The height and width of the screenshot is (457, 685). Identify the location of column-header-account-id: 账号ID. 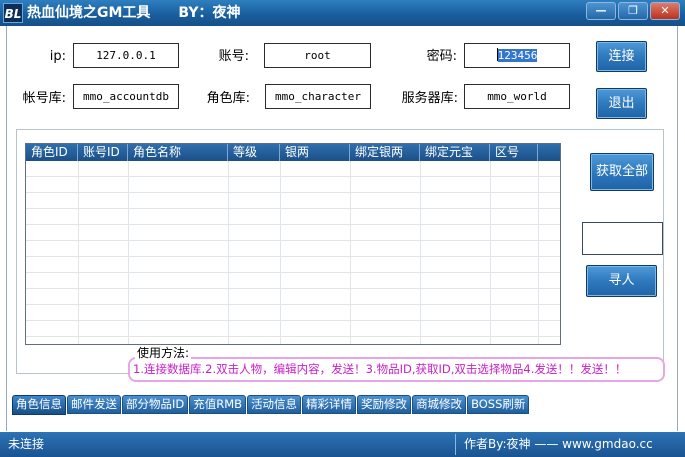
(103, 152).